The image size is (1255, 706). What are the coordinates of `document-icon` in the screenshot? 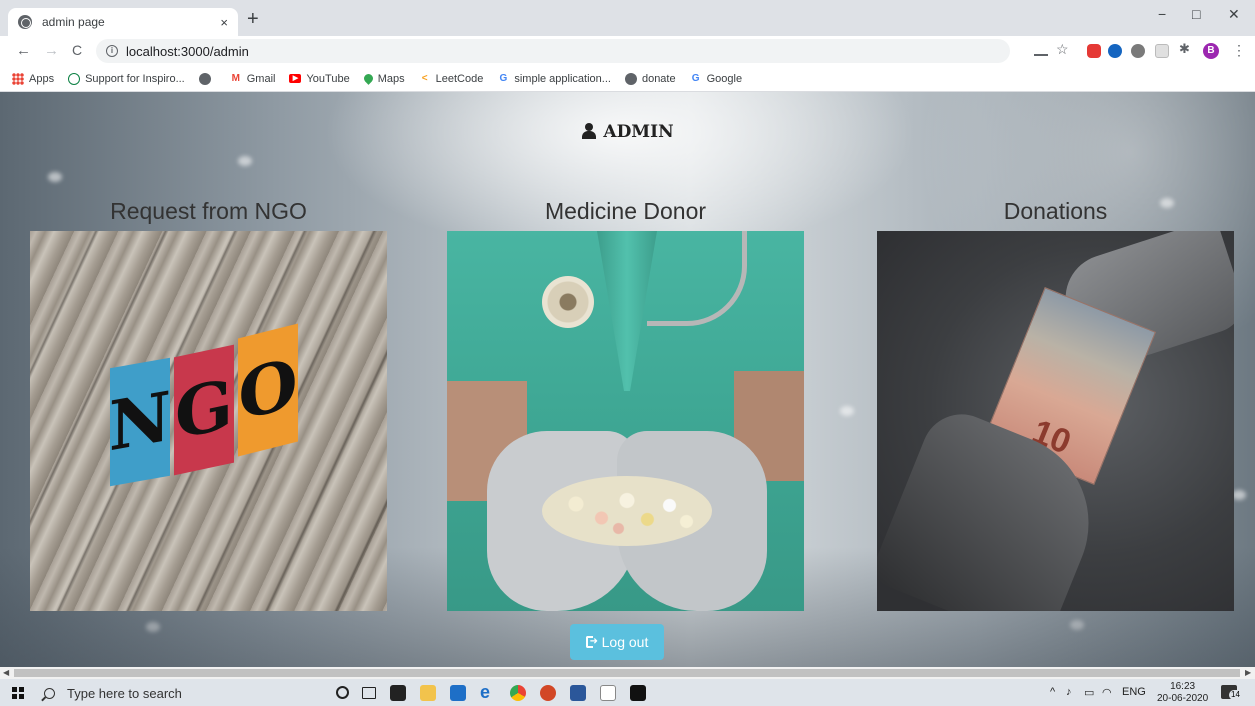 It's located at (608, 693).